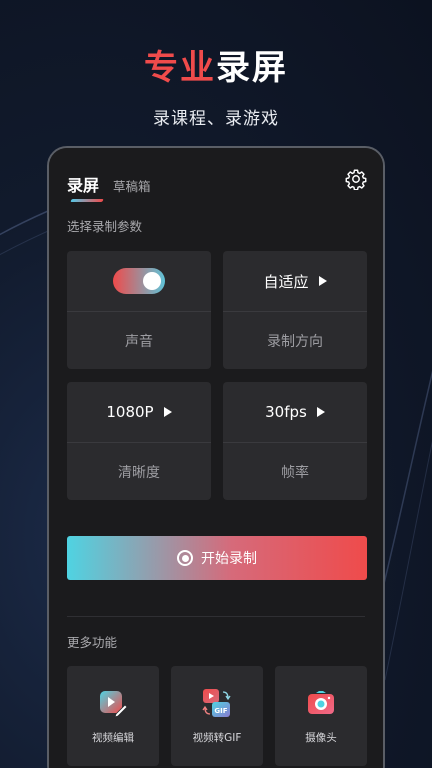  I want to click on toggle-knob, so click(152, 281).